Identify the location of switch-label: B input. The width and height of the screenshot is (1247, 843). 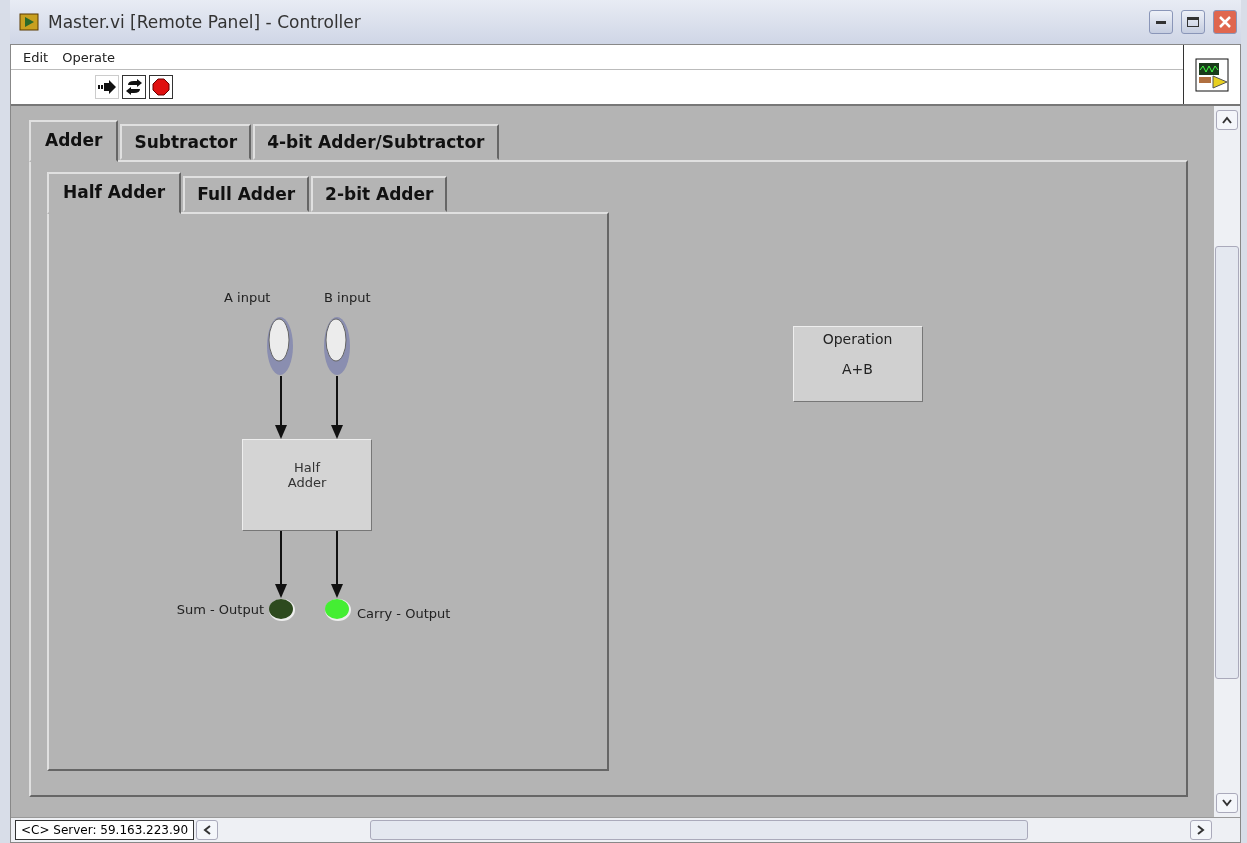
(347, 297).